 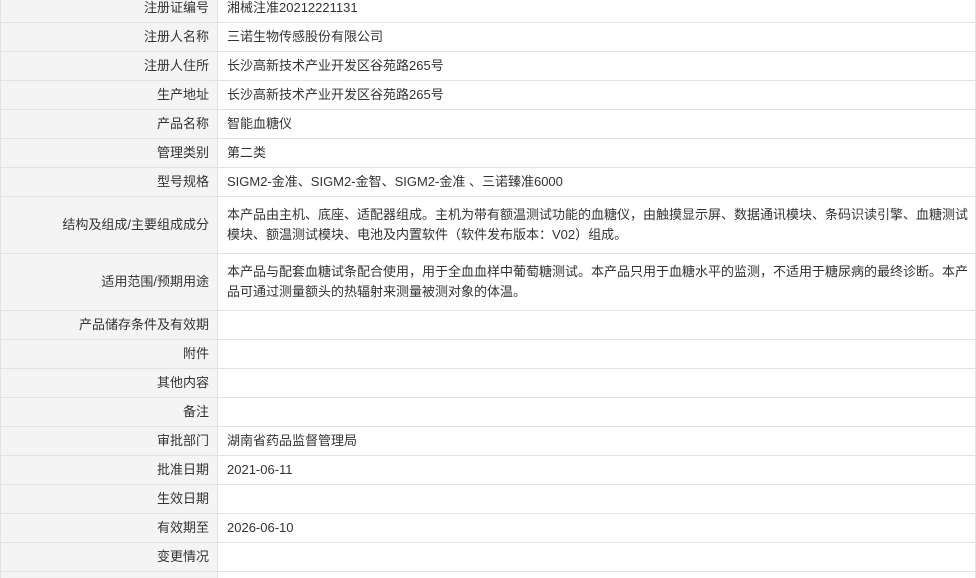 I want to click on table-row-production-address: 生产地址 长沙高新技术产业开发区谷苑路265号, so click(x=488, y=95).